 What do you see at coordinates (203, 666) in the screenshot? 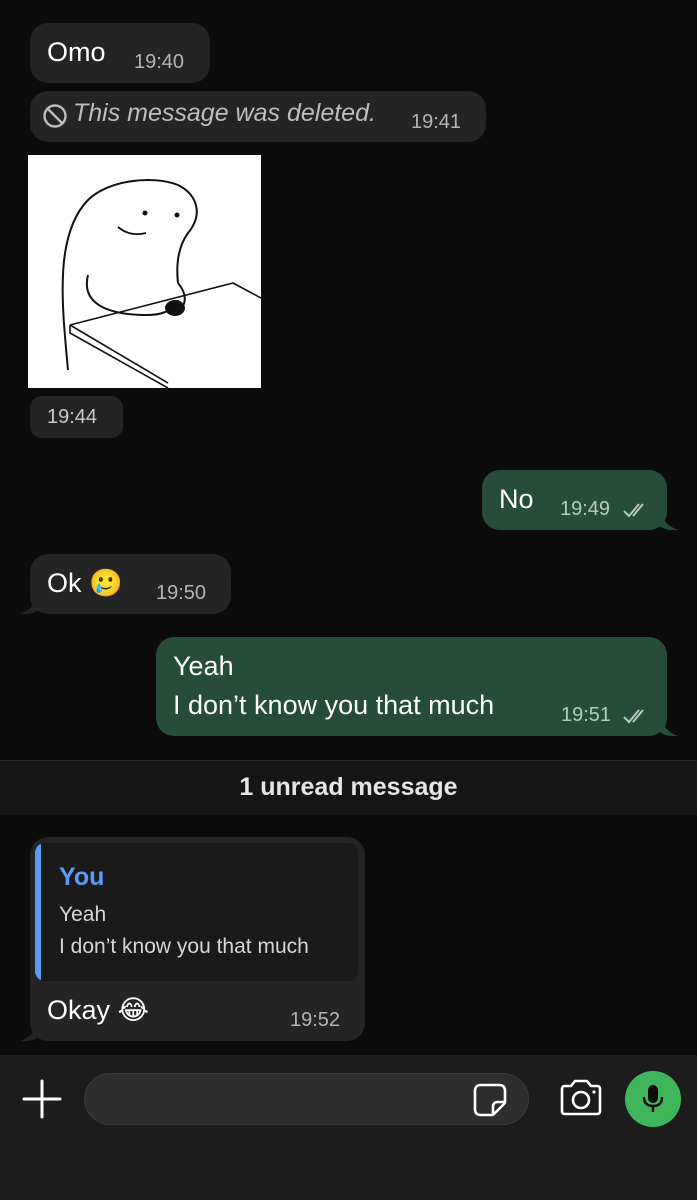
I see `message-text-line1: Yeah` at bounding box center [203, 666].